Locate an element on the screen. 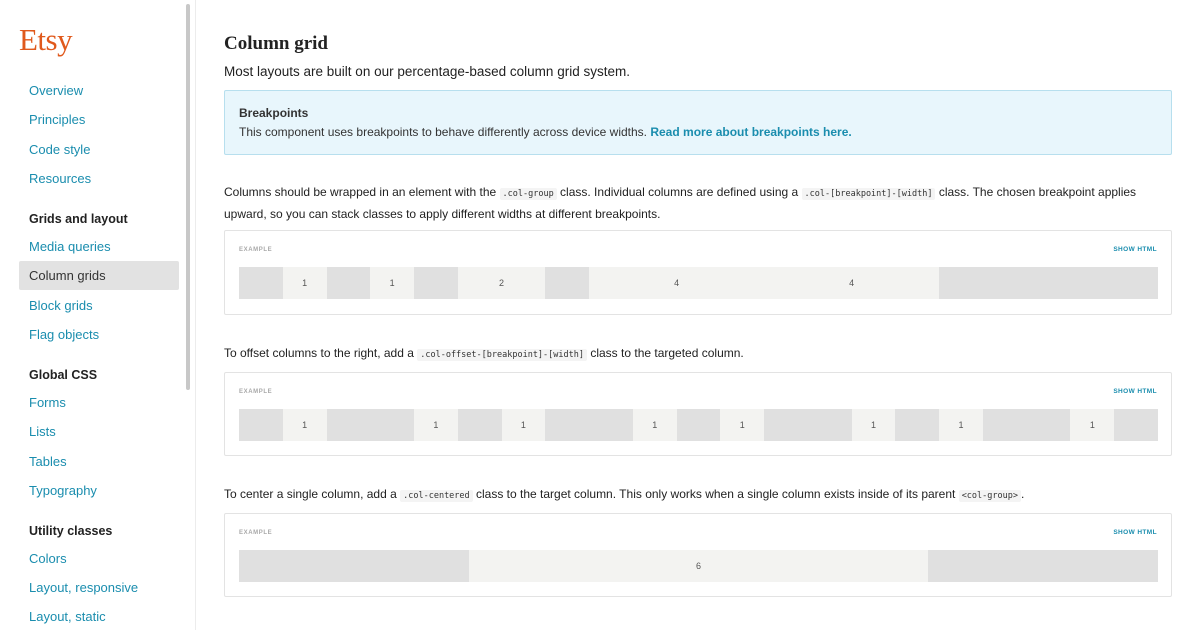  sidebar-heading-grids: Grids and layout is located at coordinates (78, 219).